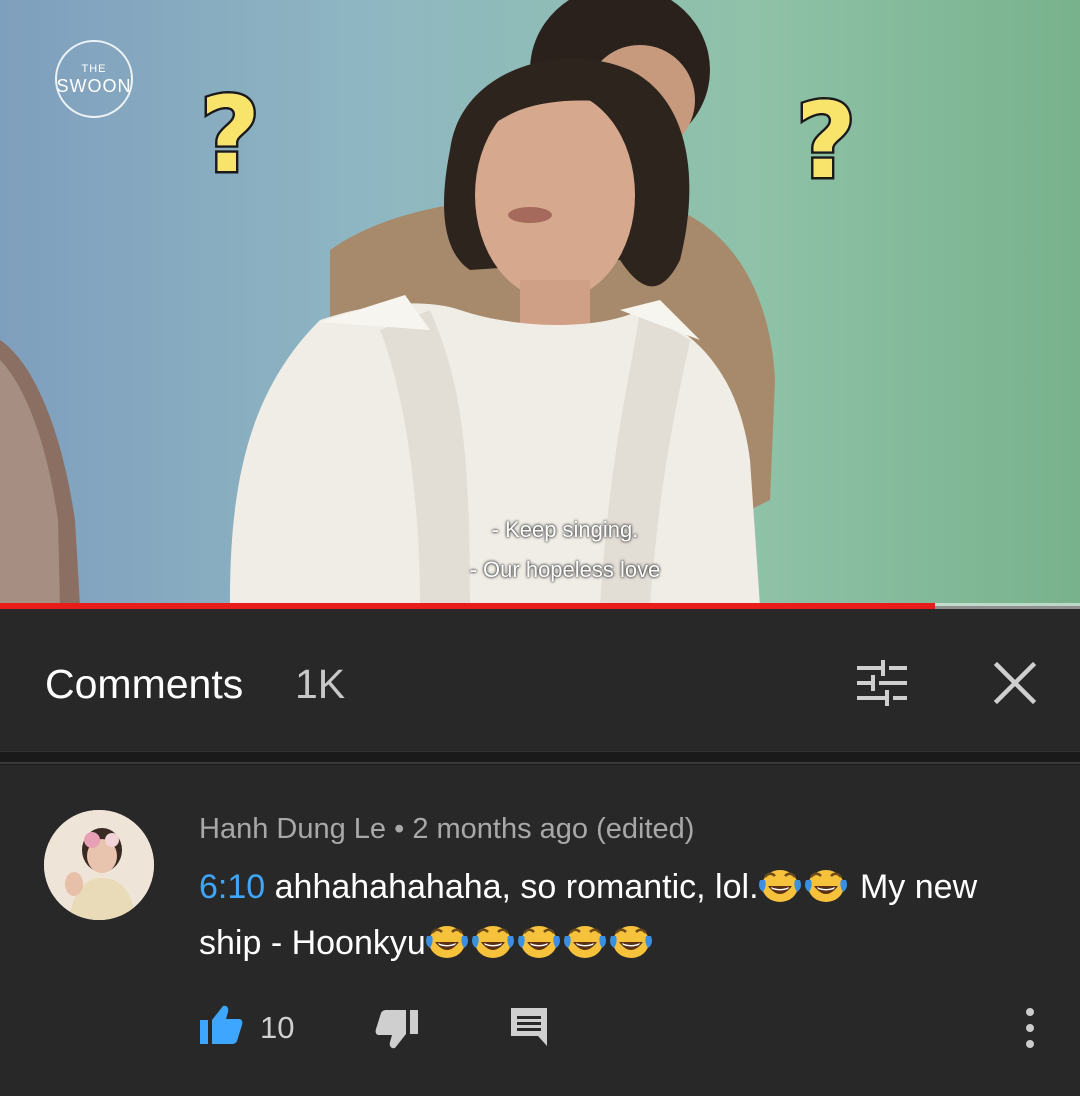  I want to click on thumbs-down-icon, so click(396, 1029).